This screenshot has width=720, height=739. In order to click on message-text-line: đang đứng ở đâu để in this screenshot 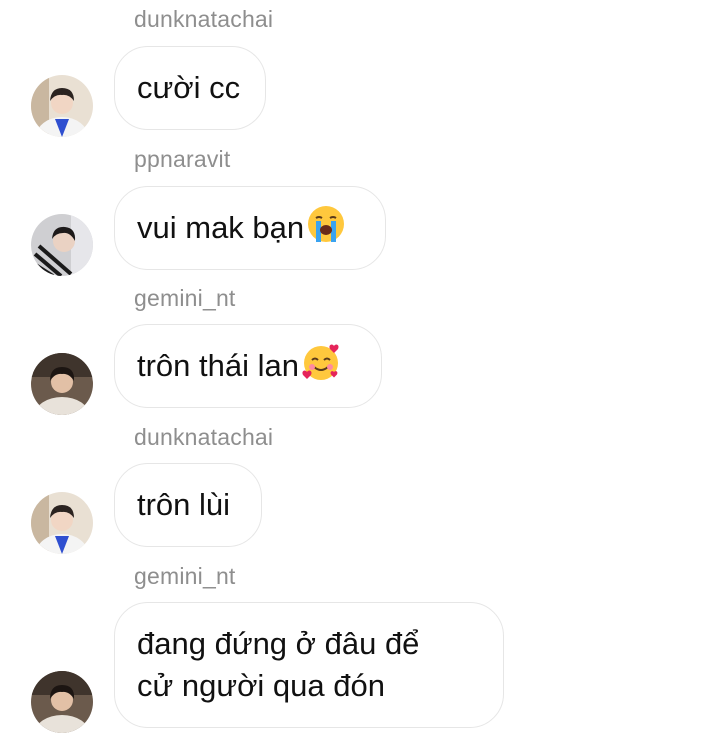, I will do `click(278, 643)`.